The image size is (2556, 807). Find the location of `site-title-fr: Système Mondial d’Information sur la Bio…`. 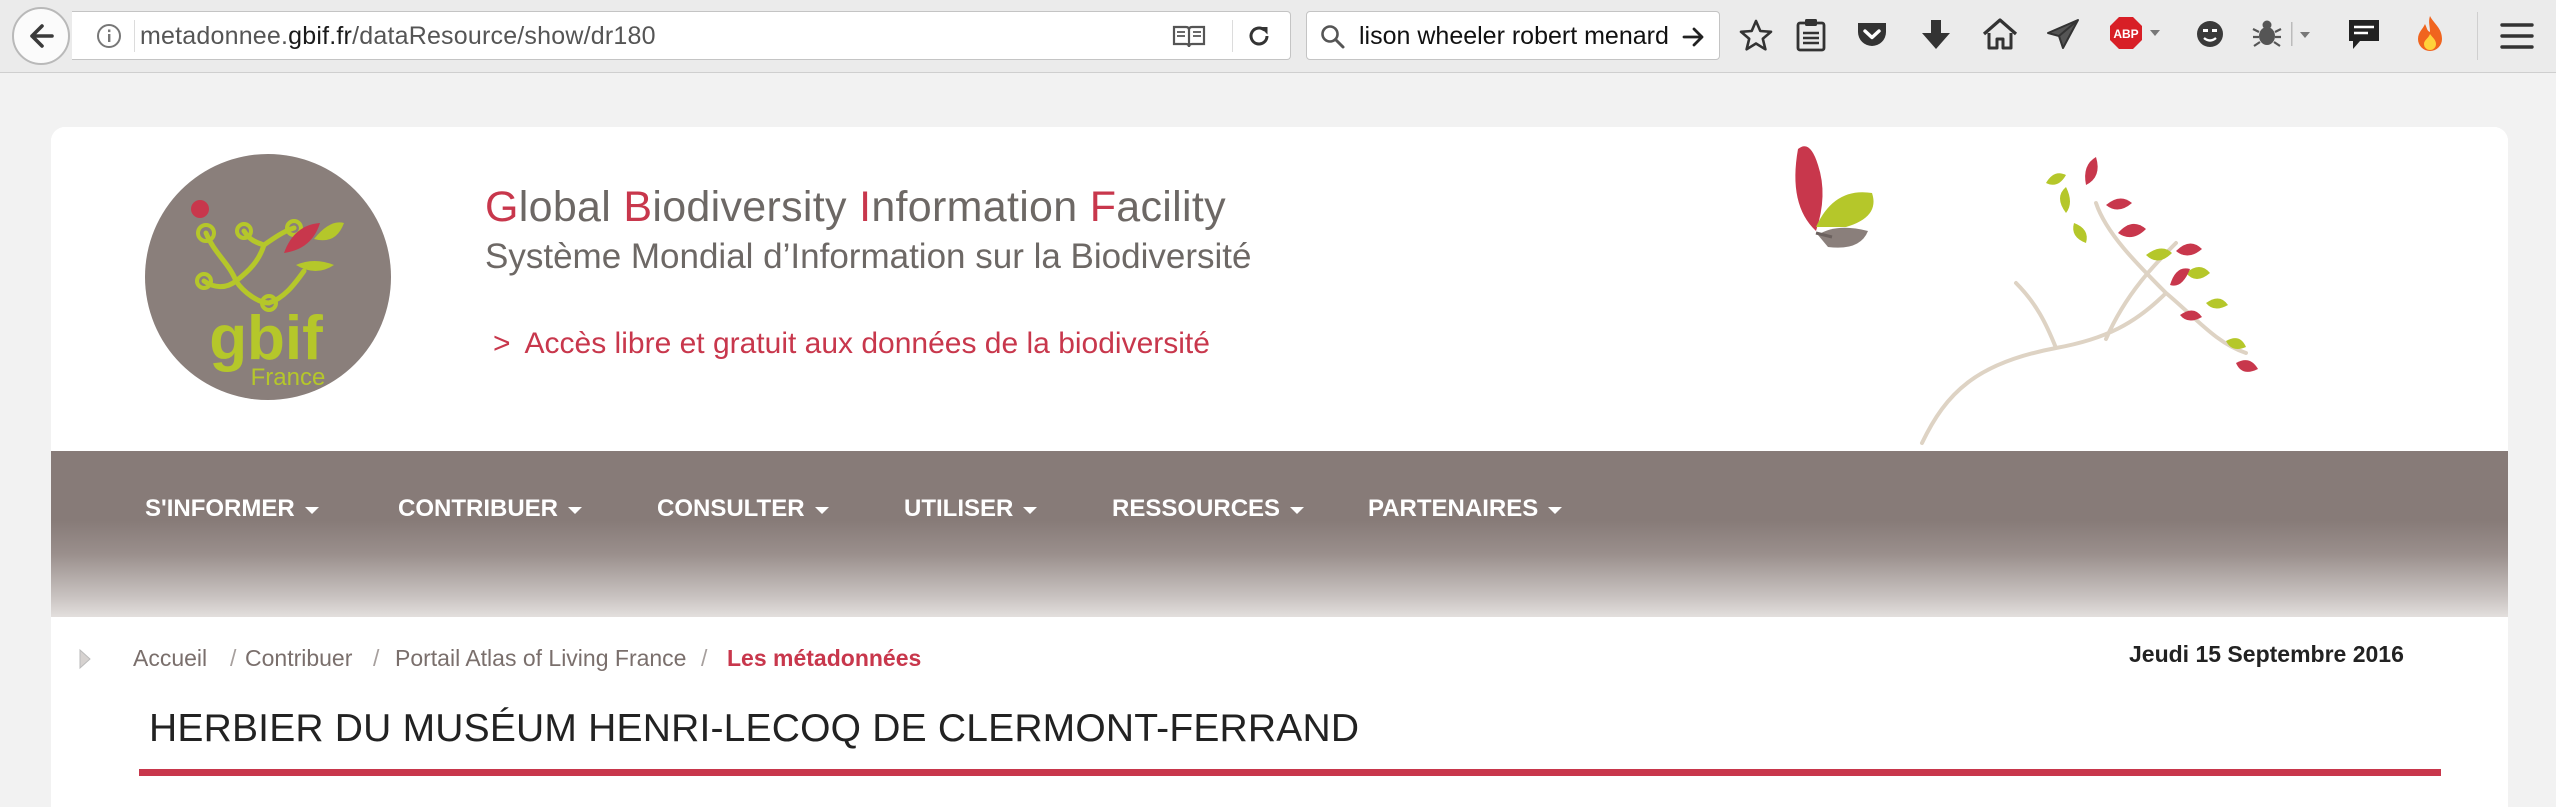

site-title-fr: Système Mondial d’Information sur la Bio… is located at coordinates (868, 256).